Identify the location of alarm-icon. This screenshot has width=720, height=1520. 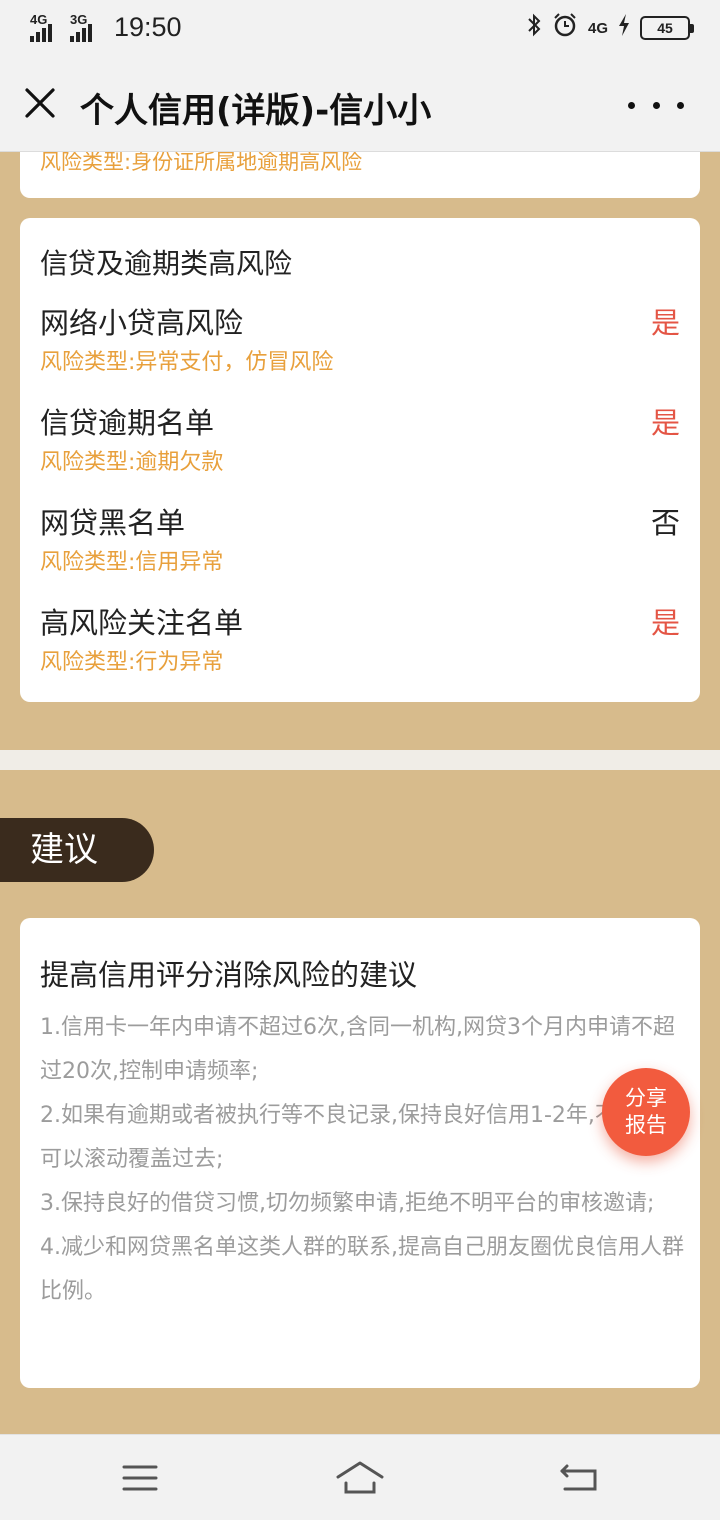
(565, 28).